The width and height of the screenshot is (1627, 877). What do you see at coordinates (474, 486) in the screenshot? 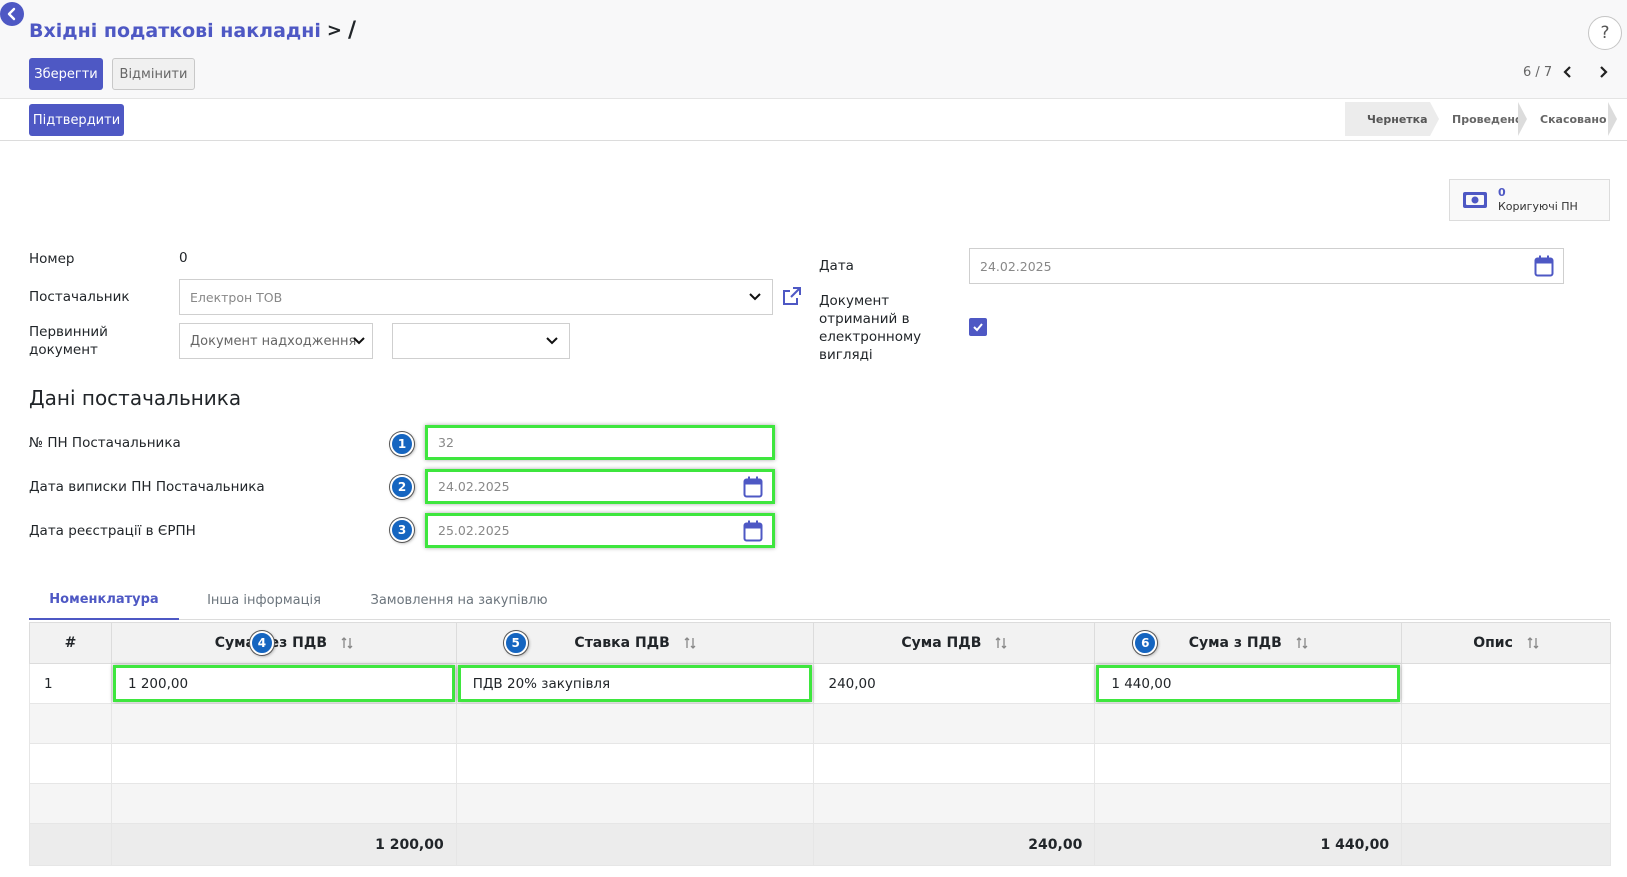
I see `issue-date-value: 24.02.2025` at bounding box center [474, 486].